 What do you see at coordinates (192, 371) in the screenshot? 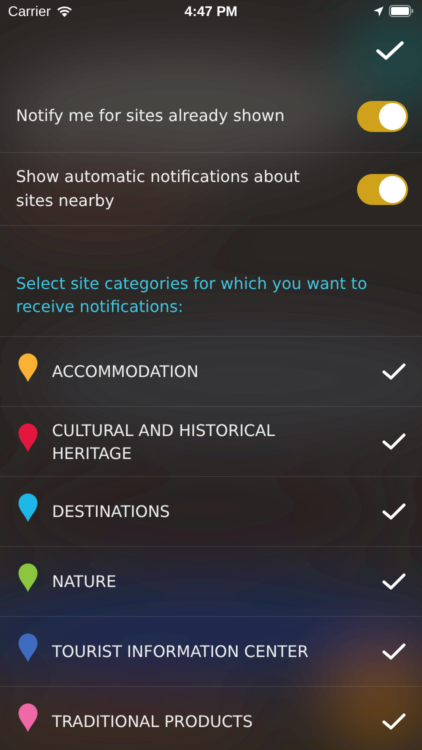
I see `category-label: ACCOMMODATION` at bounding box center [192, 371].